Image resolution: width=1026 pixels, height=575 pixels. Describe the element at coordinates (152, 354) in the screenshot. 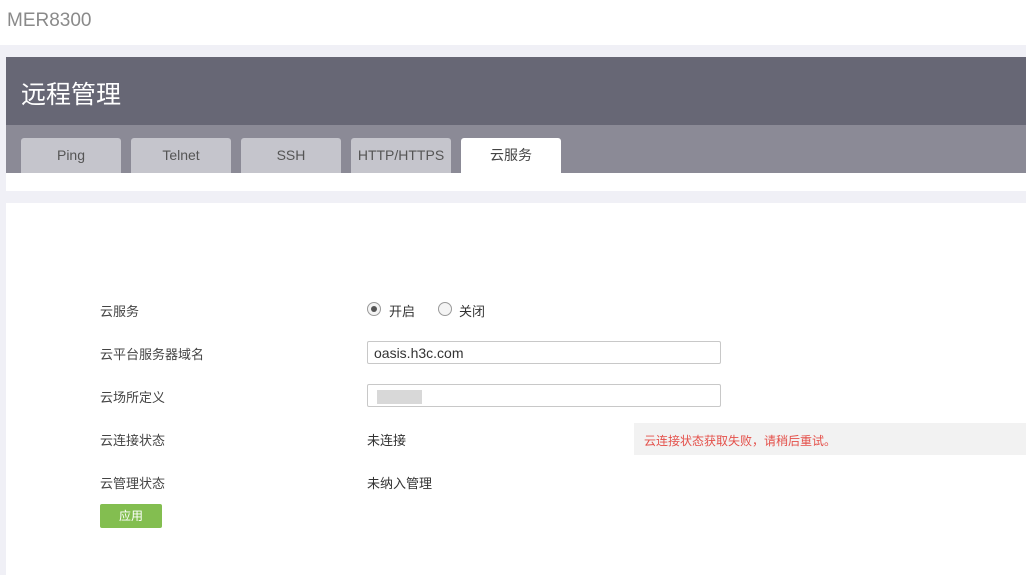

I see `server-domain-label: 云平台服务器域名` at that location.